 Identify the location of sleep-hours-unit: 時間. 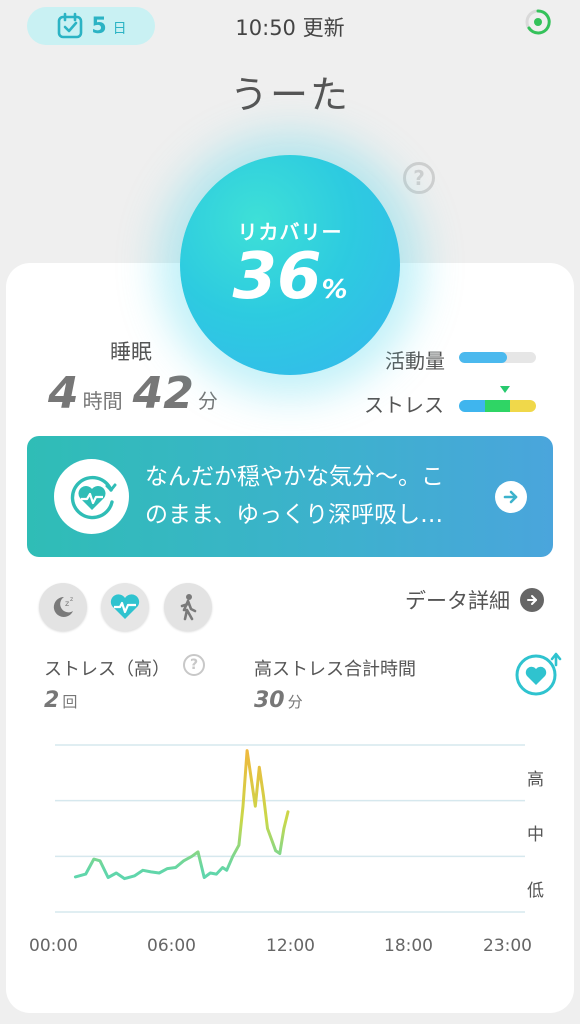
(102, 401).